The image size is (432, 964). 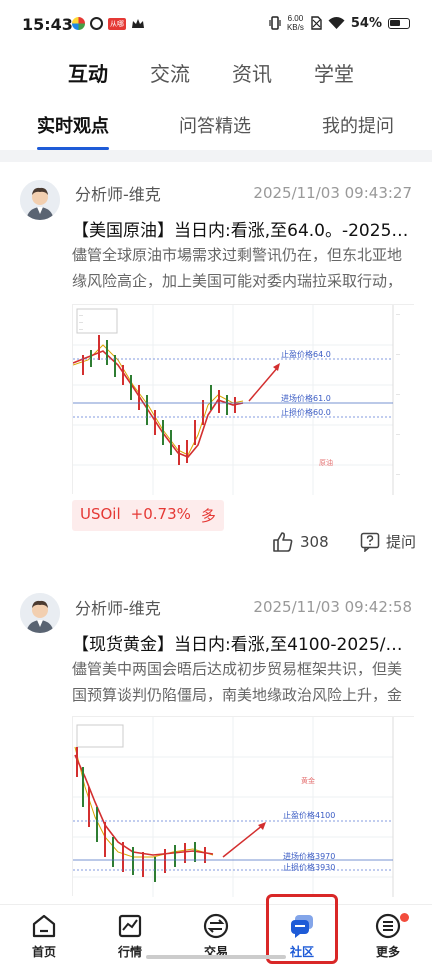 What do you see at coordinates (275, 23) in the screenshot?
I see `vibrate-icon` at bounding box center [275, 23].